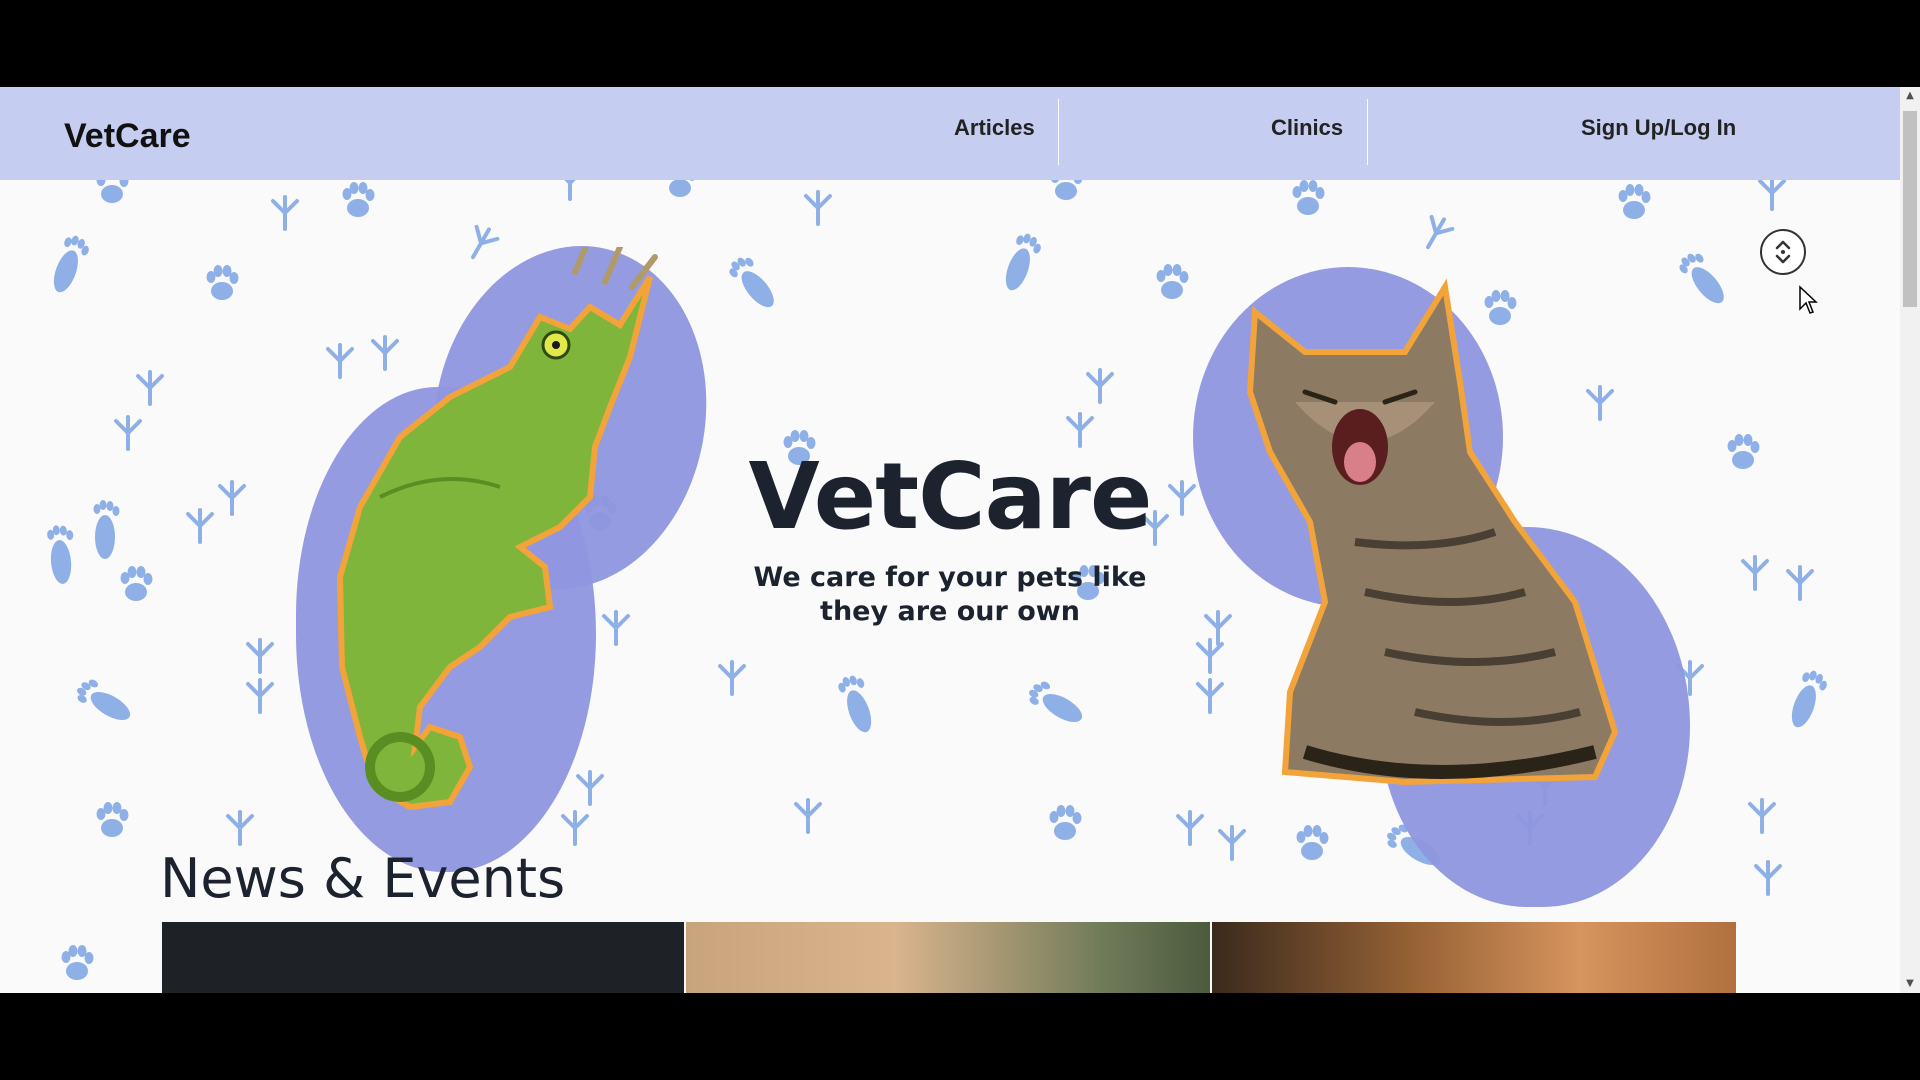  I want to click on cat-image, so click(1432, 532).